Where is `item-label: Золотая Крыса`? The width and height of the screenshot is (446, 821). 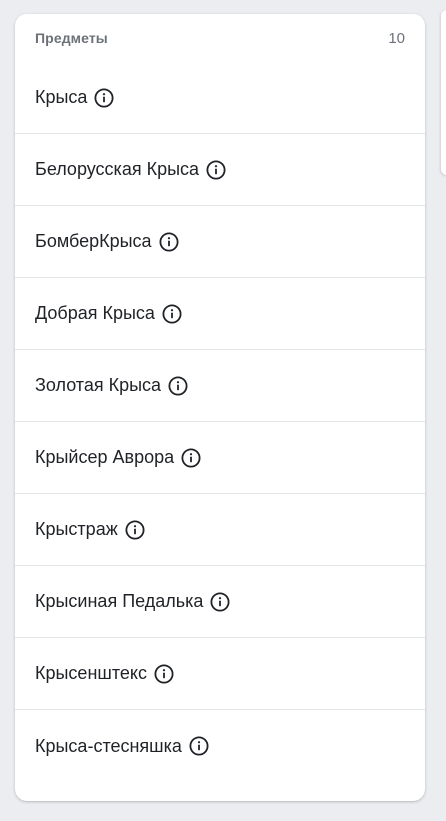 item-label: Золотая Крыса is located at coordinates (98, 385).